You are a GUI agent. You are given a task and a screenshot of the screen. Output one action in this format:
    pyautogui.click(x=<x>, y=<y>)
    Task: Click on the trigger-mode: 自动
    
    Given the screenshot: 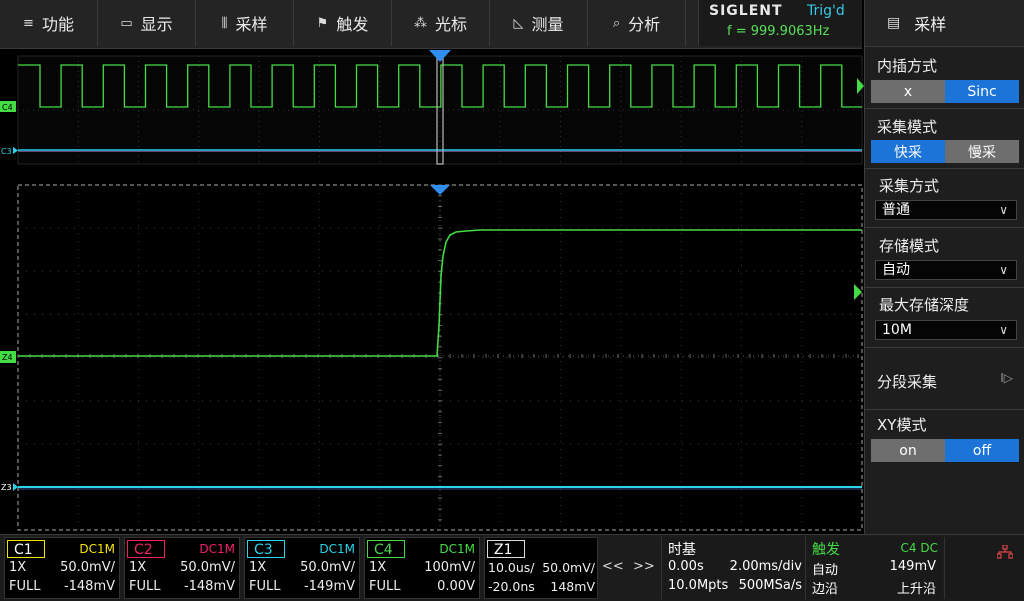 What is the action you would take?
    pyautogui.click(x=825, y=570)
    